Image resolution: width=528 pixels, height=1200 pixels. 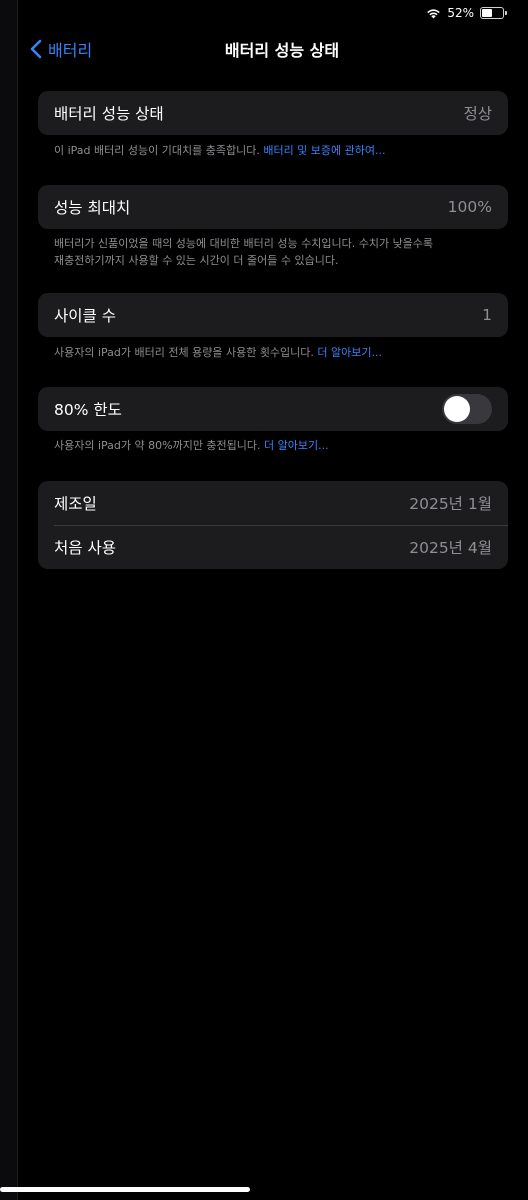 What do you see at coordinates (75, 504) in the screenshot?
I see `manufactured-label: 제조일` at bounding box center [75, 504].